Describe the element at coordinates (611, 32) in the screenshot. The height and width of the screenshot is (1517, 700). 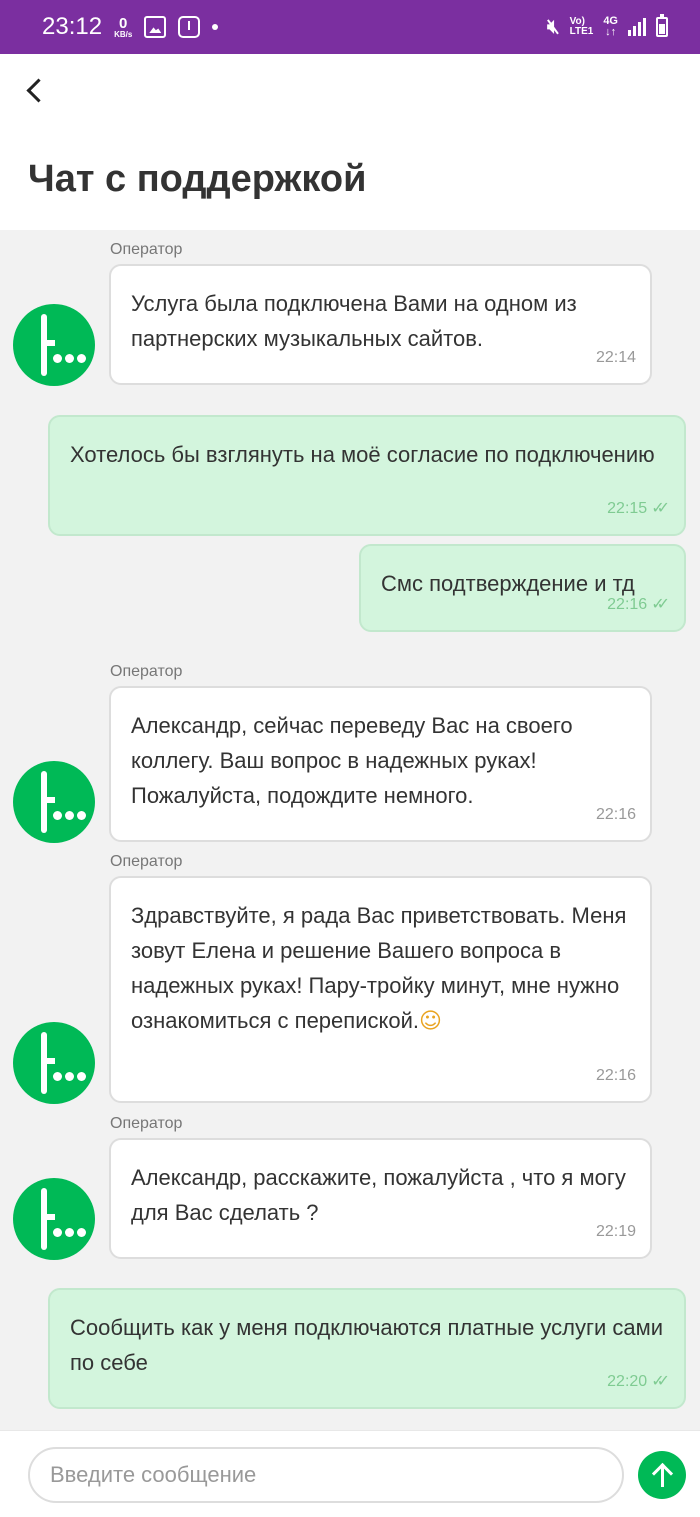
I see `data-arrows-icon: ↓↑` at that location.